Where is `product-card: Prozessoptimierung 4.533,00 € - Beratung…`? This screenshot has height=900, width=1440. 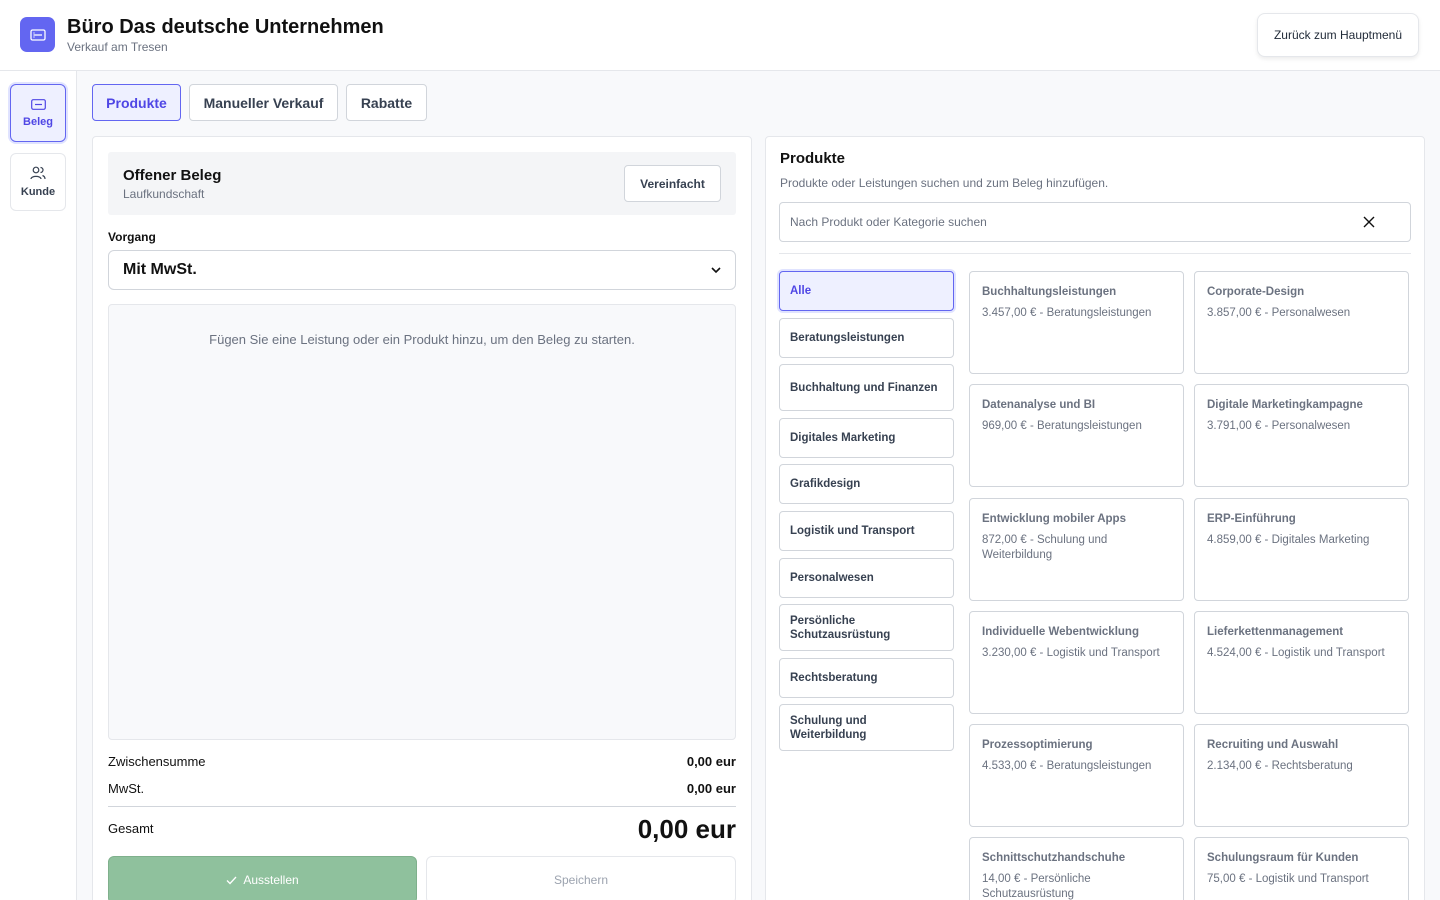
product-card: Prozessoptimierung 4.533,00 € - Beratung… is located at coordinates (1076, 775).